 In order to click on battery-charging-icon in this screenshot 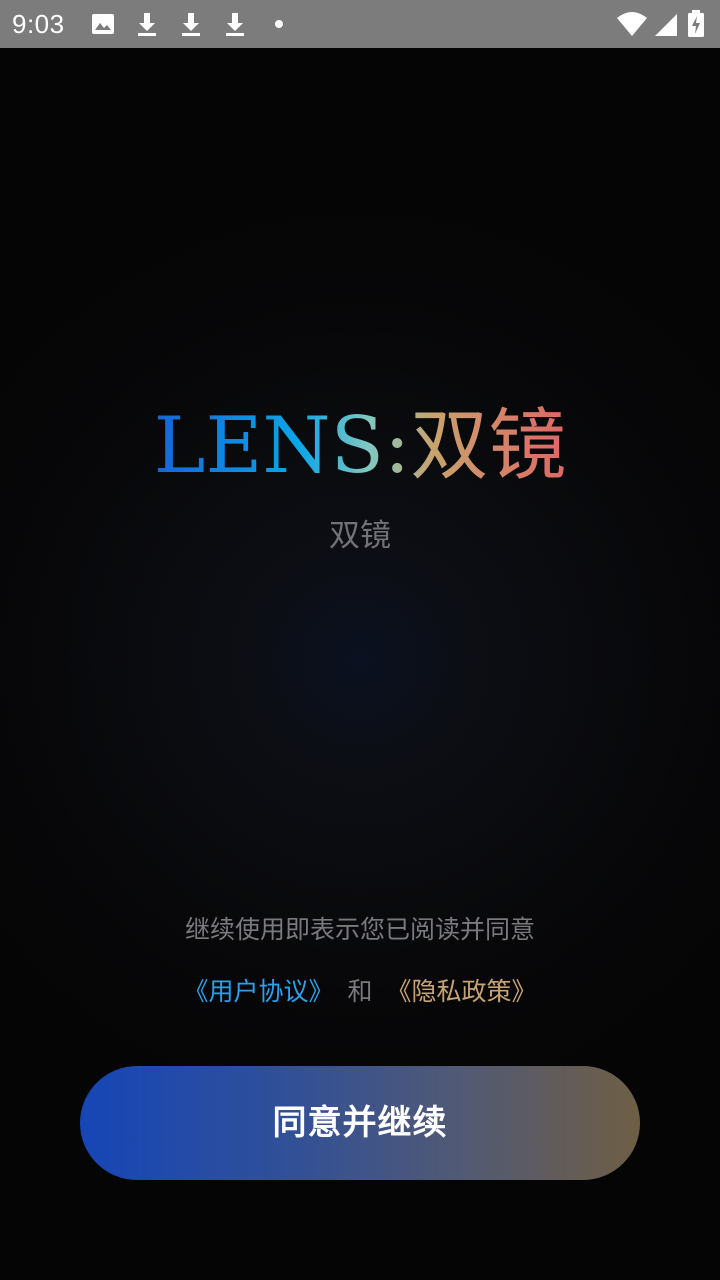, I will do `click(696, 24)`.